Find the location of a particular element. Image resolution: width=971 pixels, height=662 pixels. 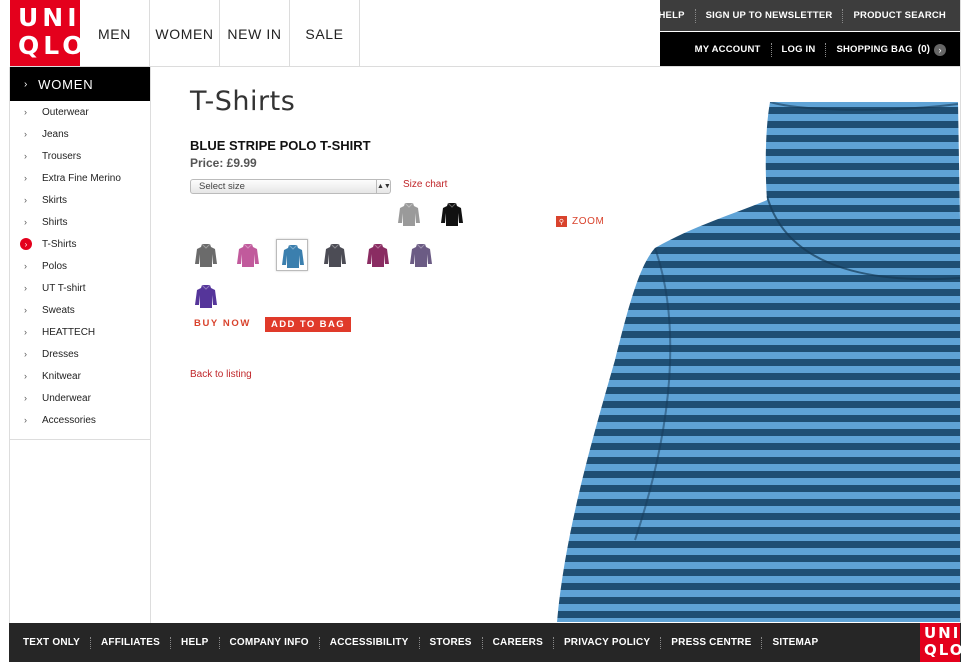

color-swatch-charcoal is located at coordinates (335, 255).